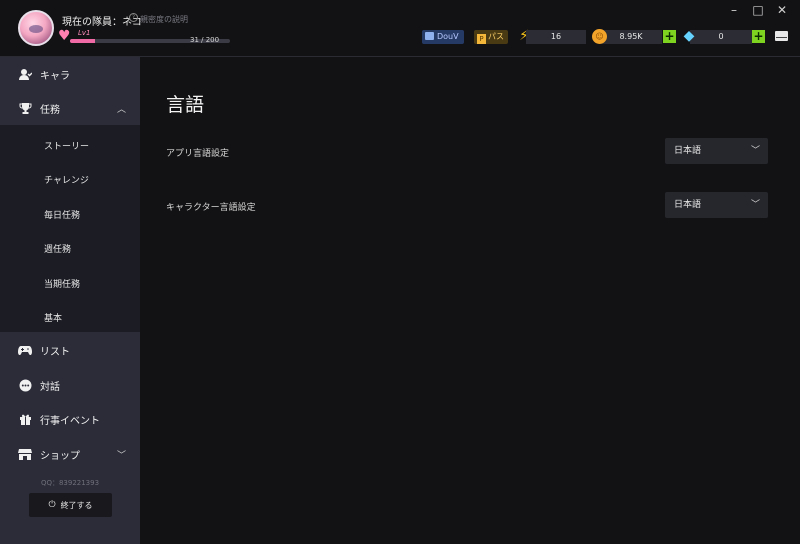  Describe the element at coordinates (66, 179) in the screenshot. I see `submenu-challenge: チャレンジ` at that location.